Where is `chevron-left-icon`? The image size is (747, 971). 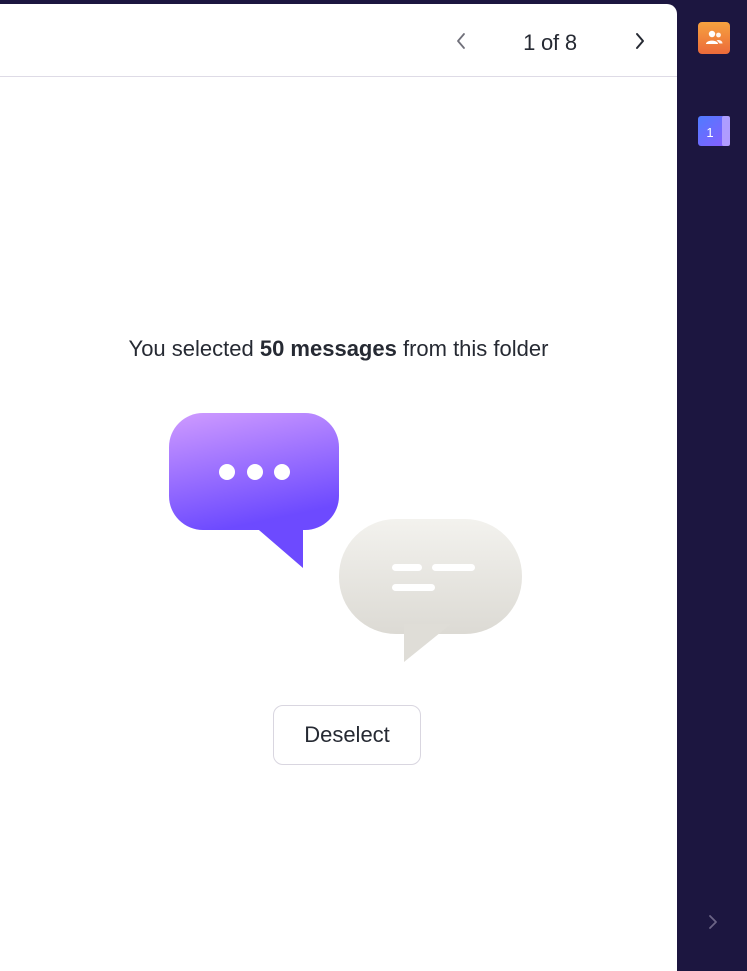 chevron-left-icon is located at coordinates (461, 41).